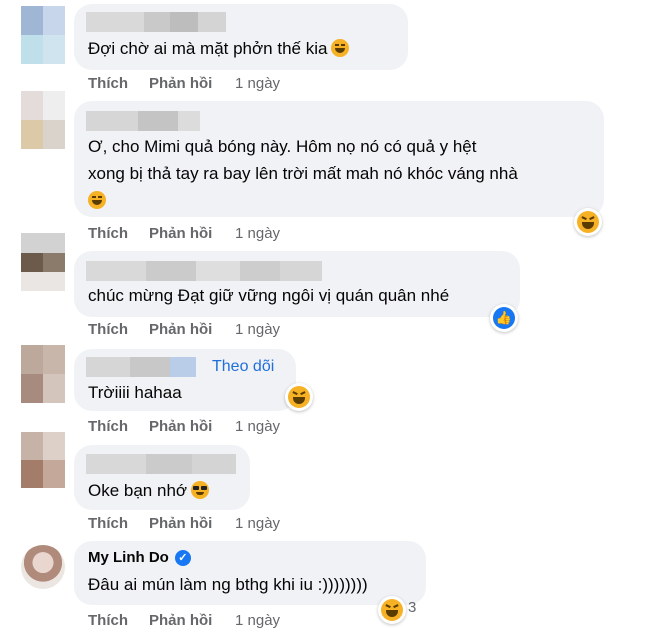 This screenshot has width=660, height=633. I want to click on author-name: My Linh Do ✓, so click(139, 557).